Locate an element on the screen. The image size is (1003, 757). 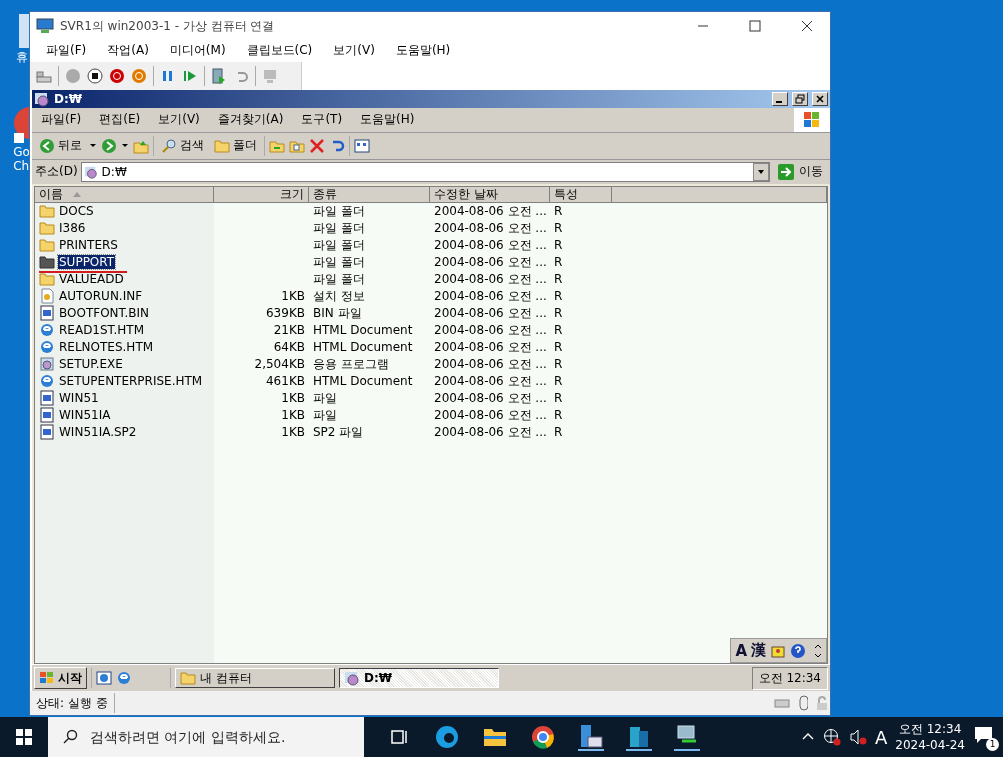
file-name: BOOTFONT.BIN is located at coordinates (104, 313).